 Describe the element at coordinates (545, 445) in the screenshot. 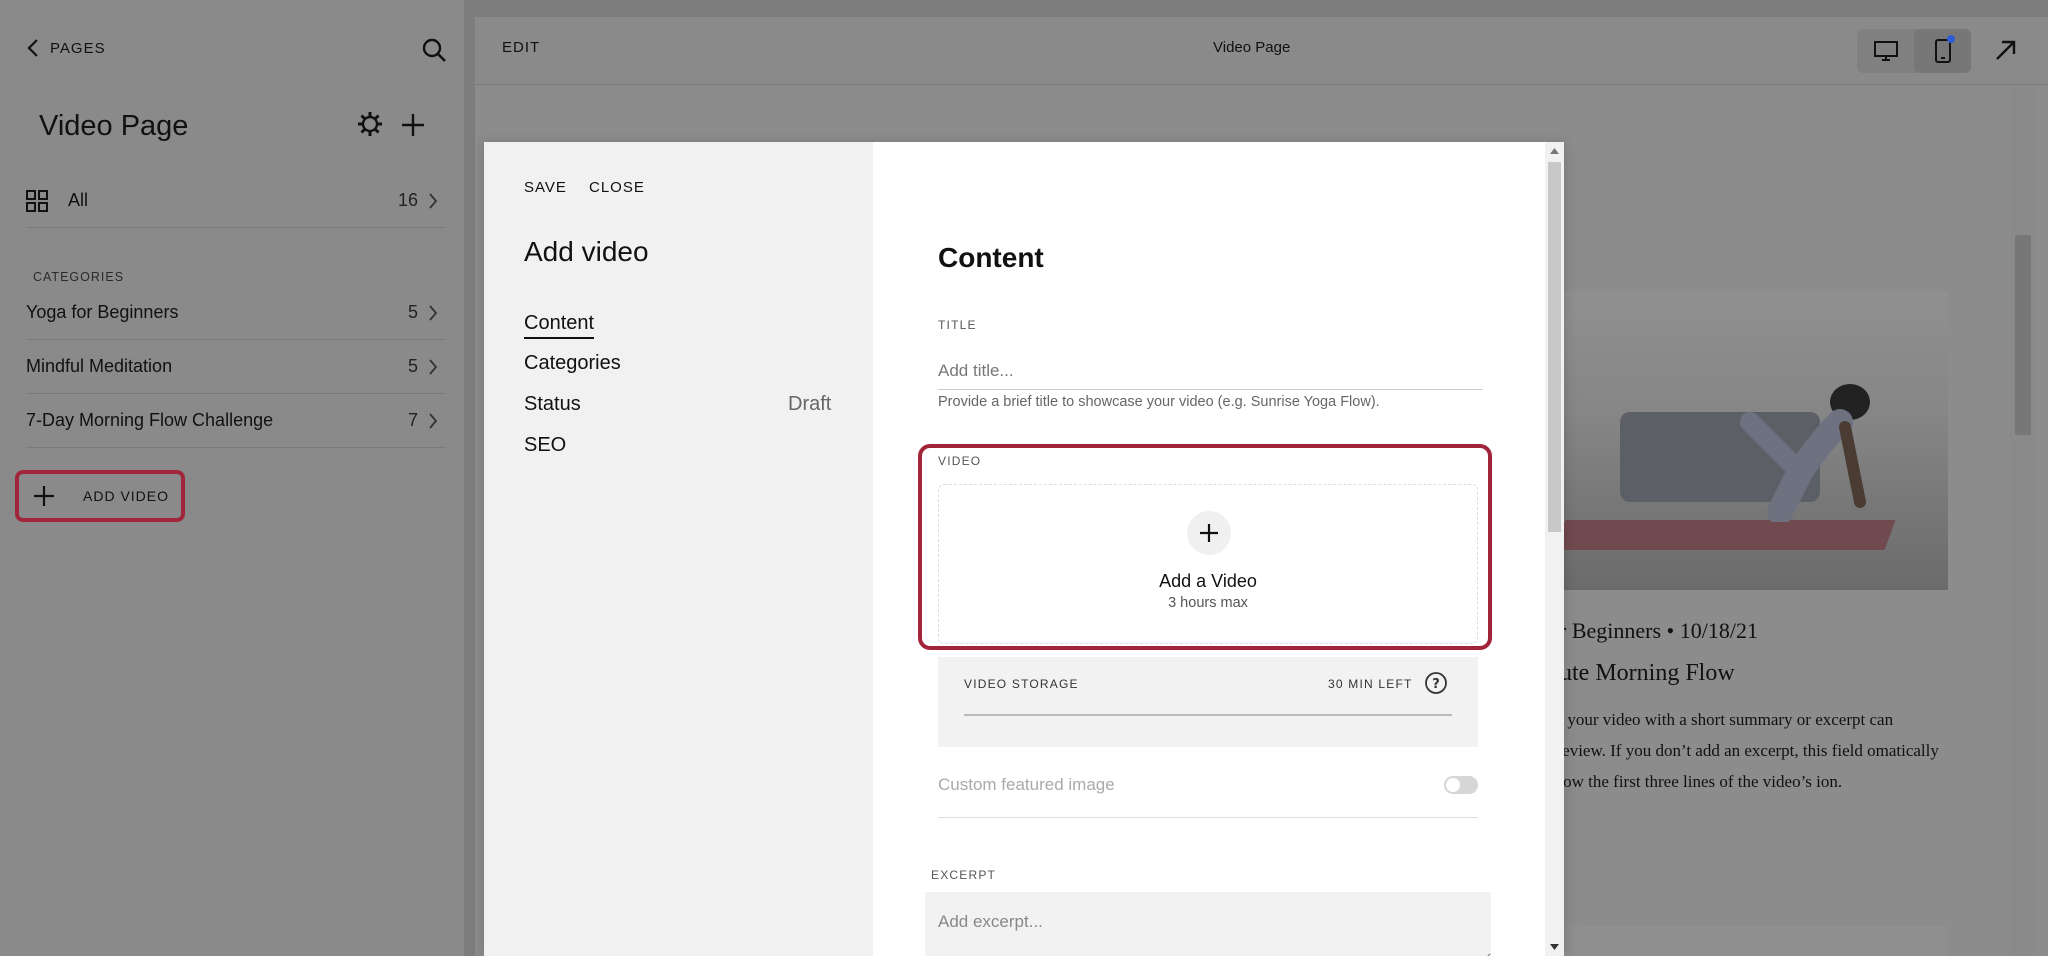

I see `tab-seo: SEO` at that location.